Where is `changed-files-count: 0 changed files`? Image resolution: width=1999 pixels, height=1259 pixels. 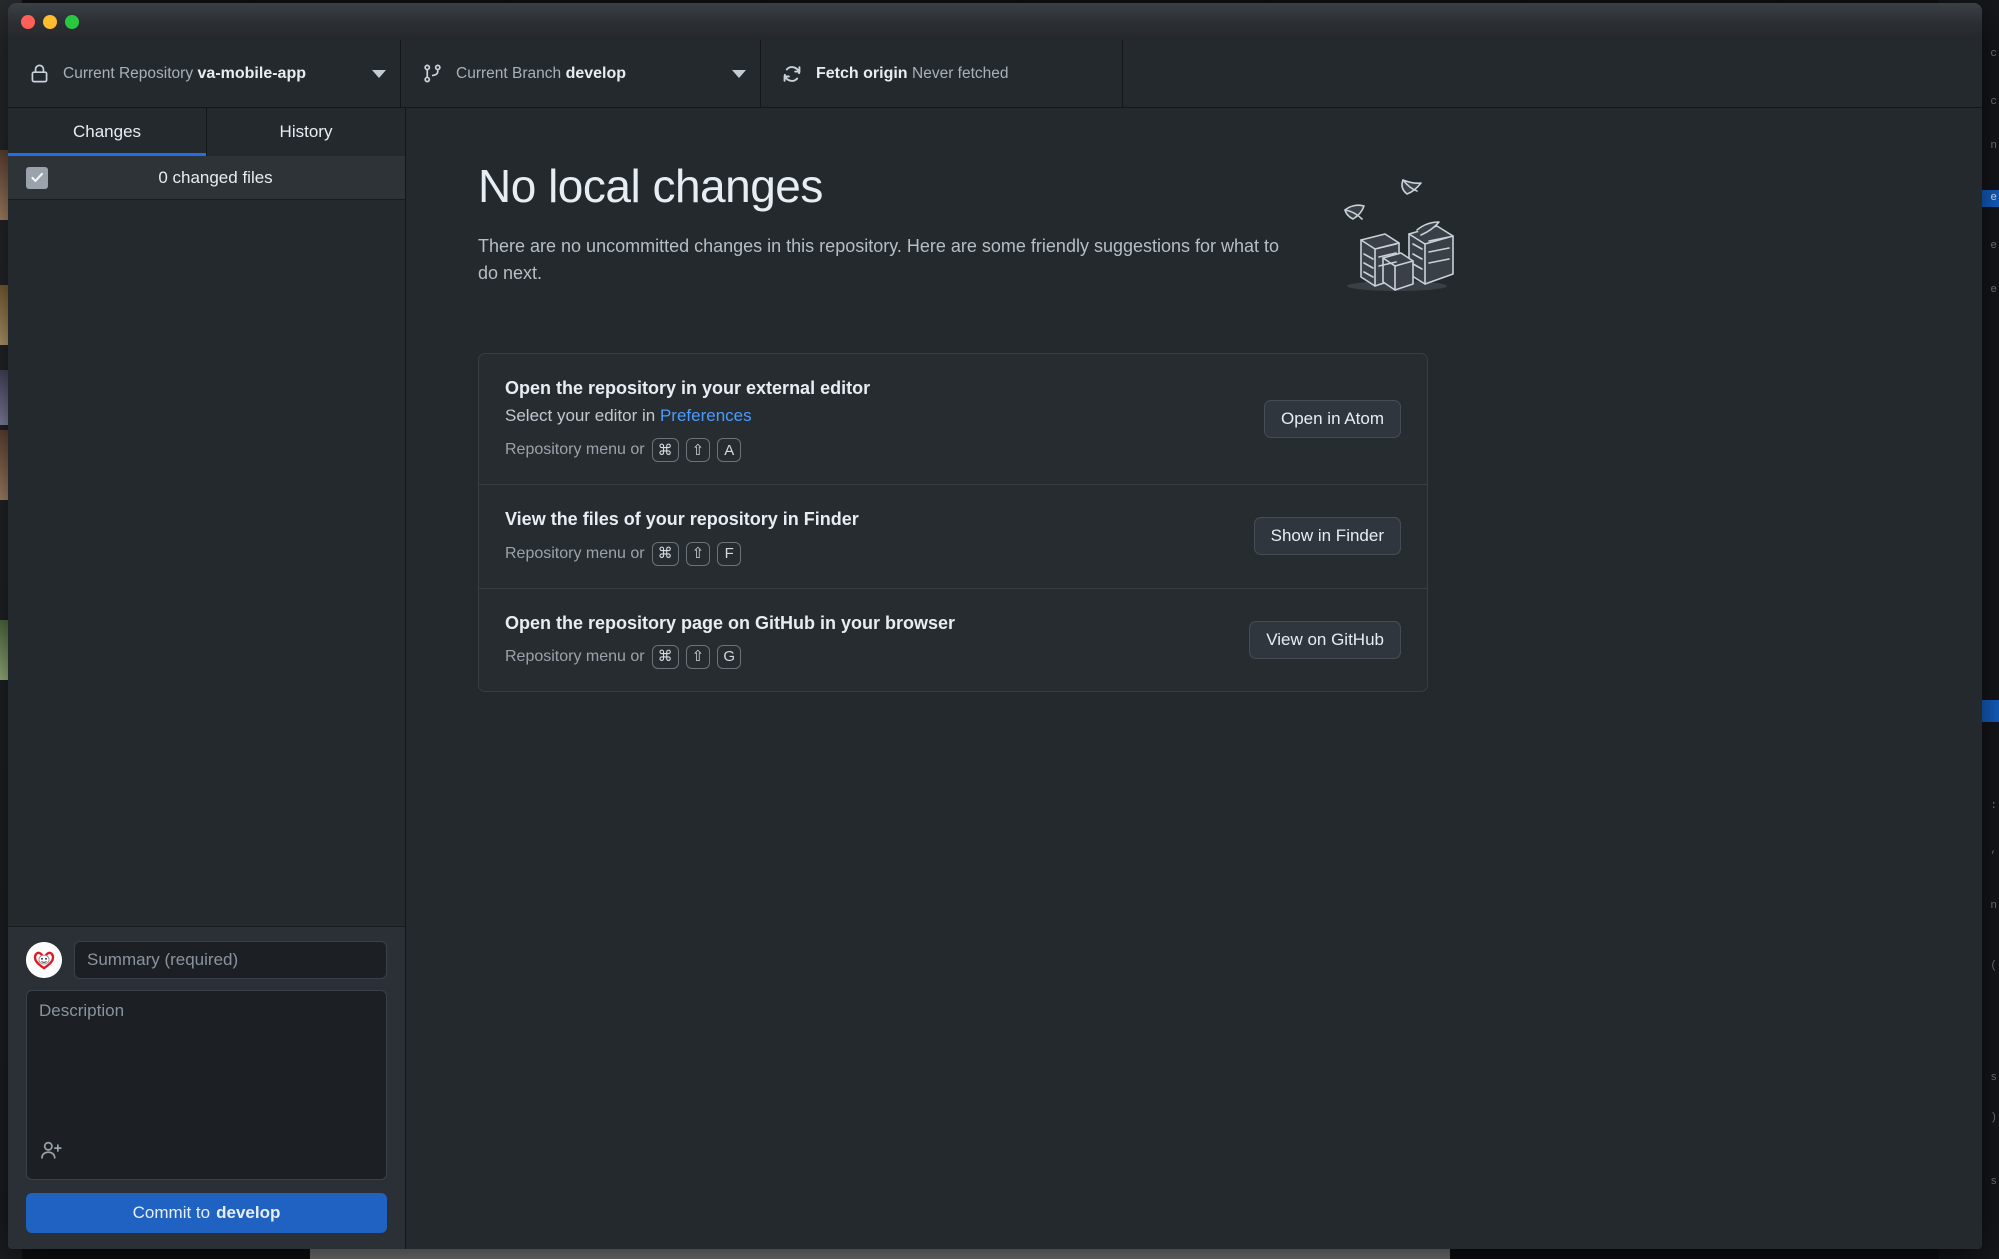 changed-files-count: 0 changed files is located at coordinates (215, 177).